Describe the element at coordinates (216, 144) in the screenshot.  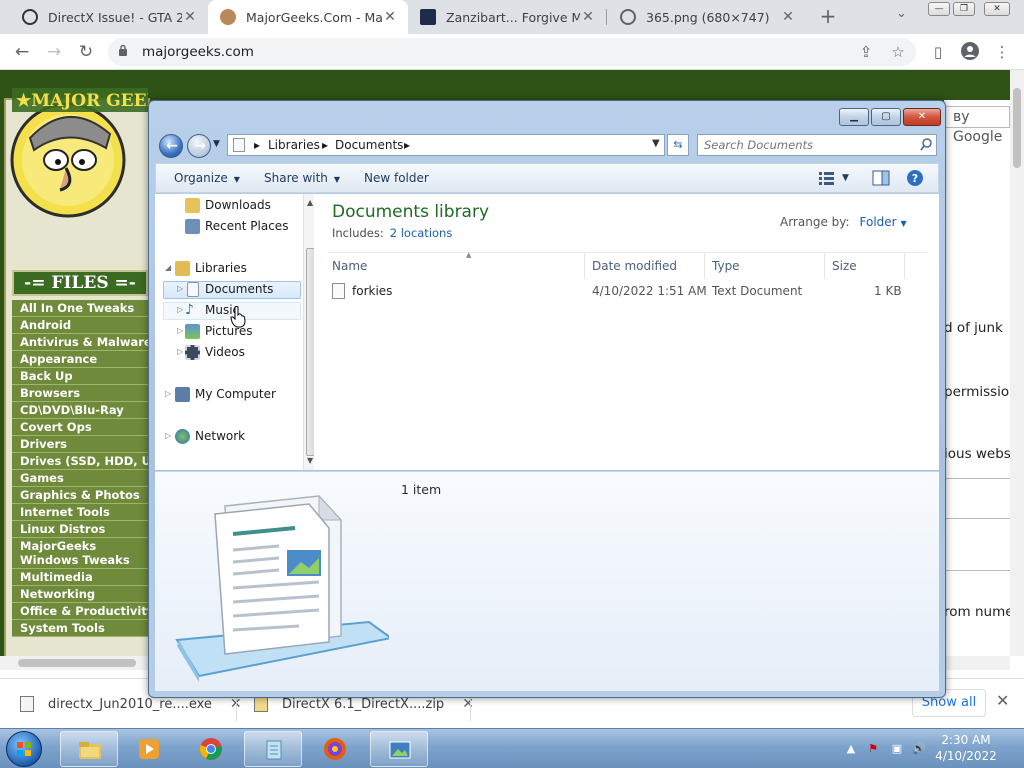
I see `recent-pages-chevron-icon: ▼` at that location.